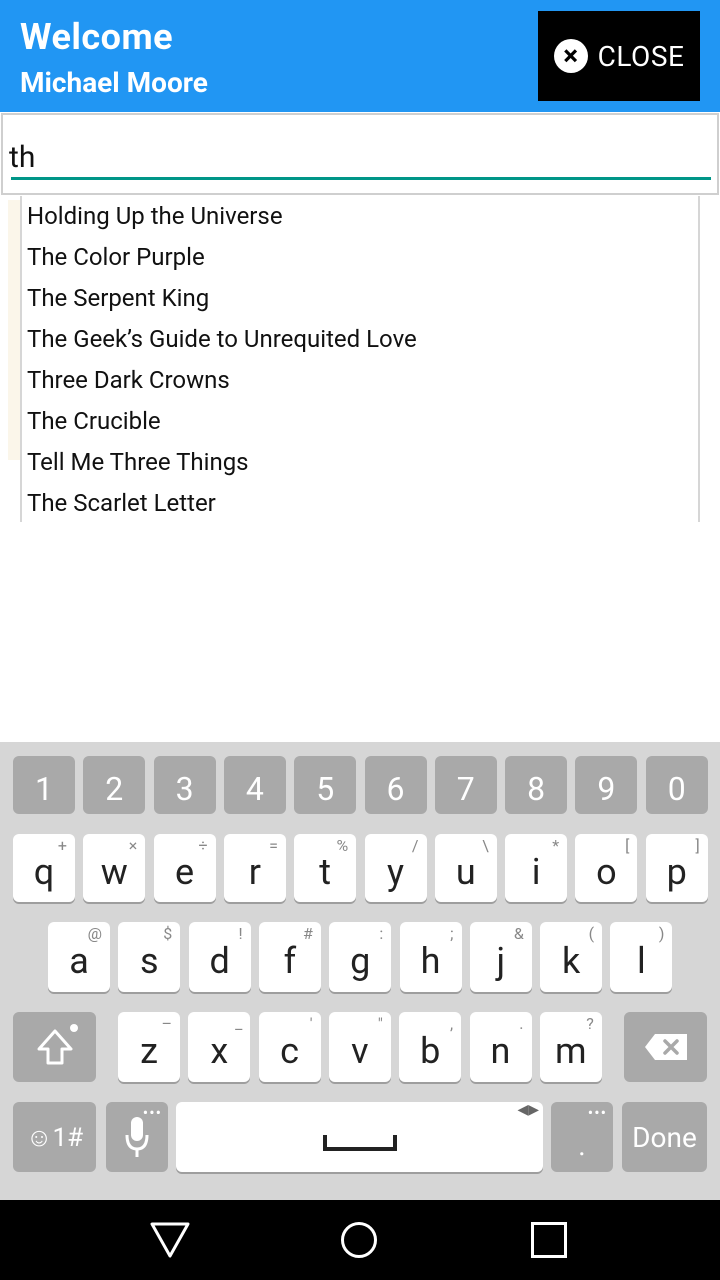  What do you see at coordinates (590, 1023) in the screenshot?
I see `key-hint: ?` at bounding box center [590, 1023].